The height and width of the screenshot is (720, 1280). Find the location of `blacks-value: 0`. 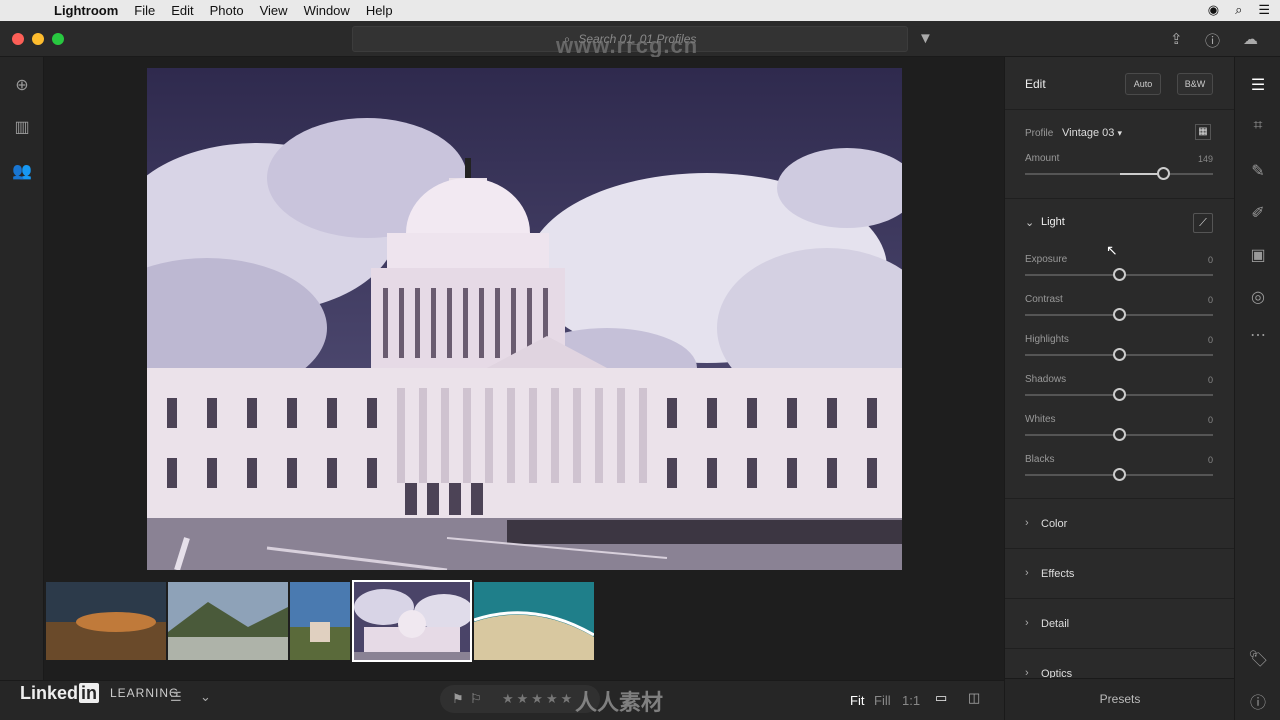

blacks-value: 0 is located at coordinates (1210, 460).